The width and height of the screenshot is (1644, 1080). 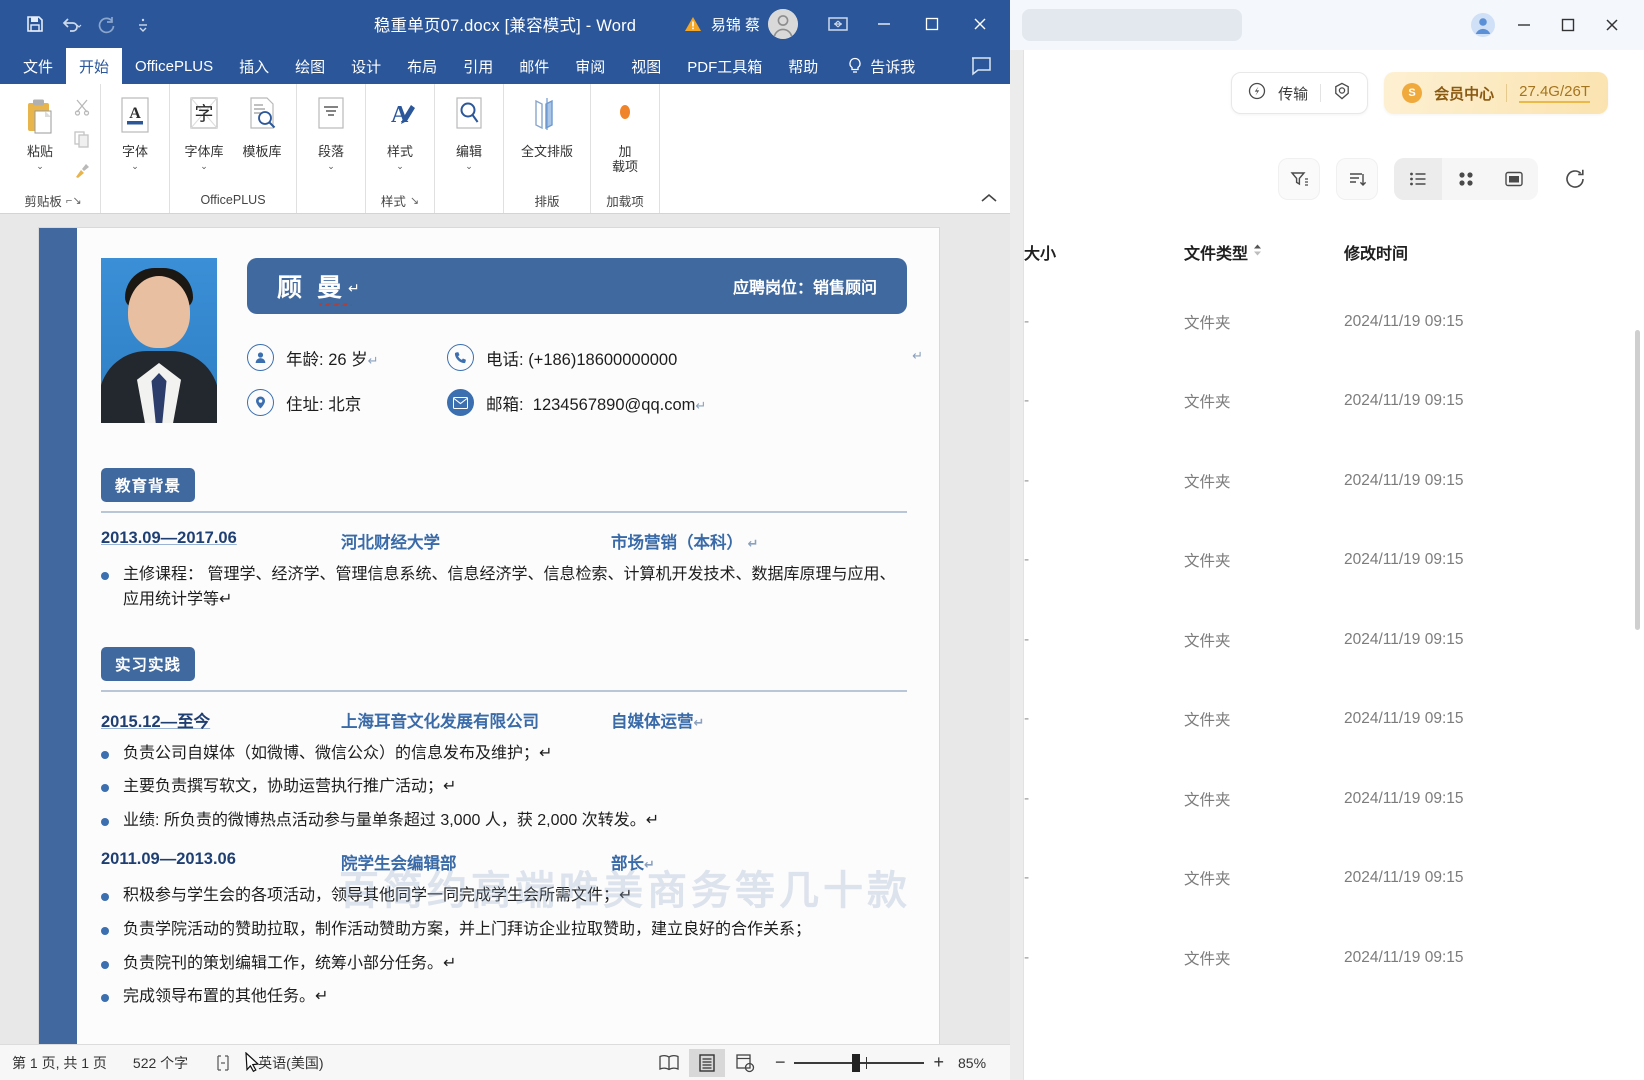 What do you see at coordinates (1418, 179) in the screenshot?
I see `list-view-icon` at bounding box center [1418, 179].